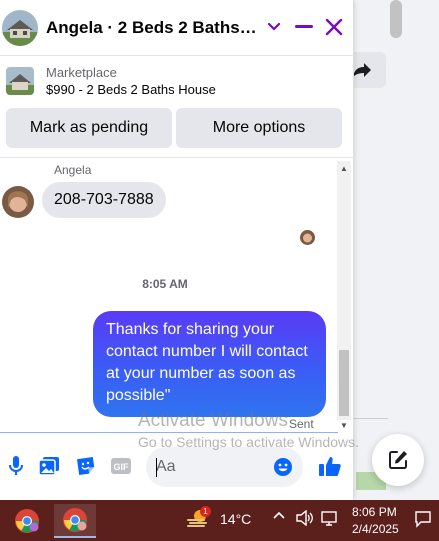 The height and width of the screenshot is (541, 439). Describe the element at coordinates (89, 128) in the screenshot. I see `mark-as-pending-button: Mark as pending` at that location.